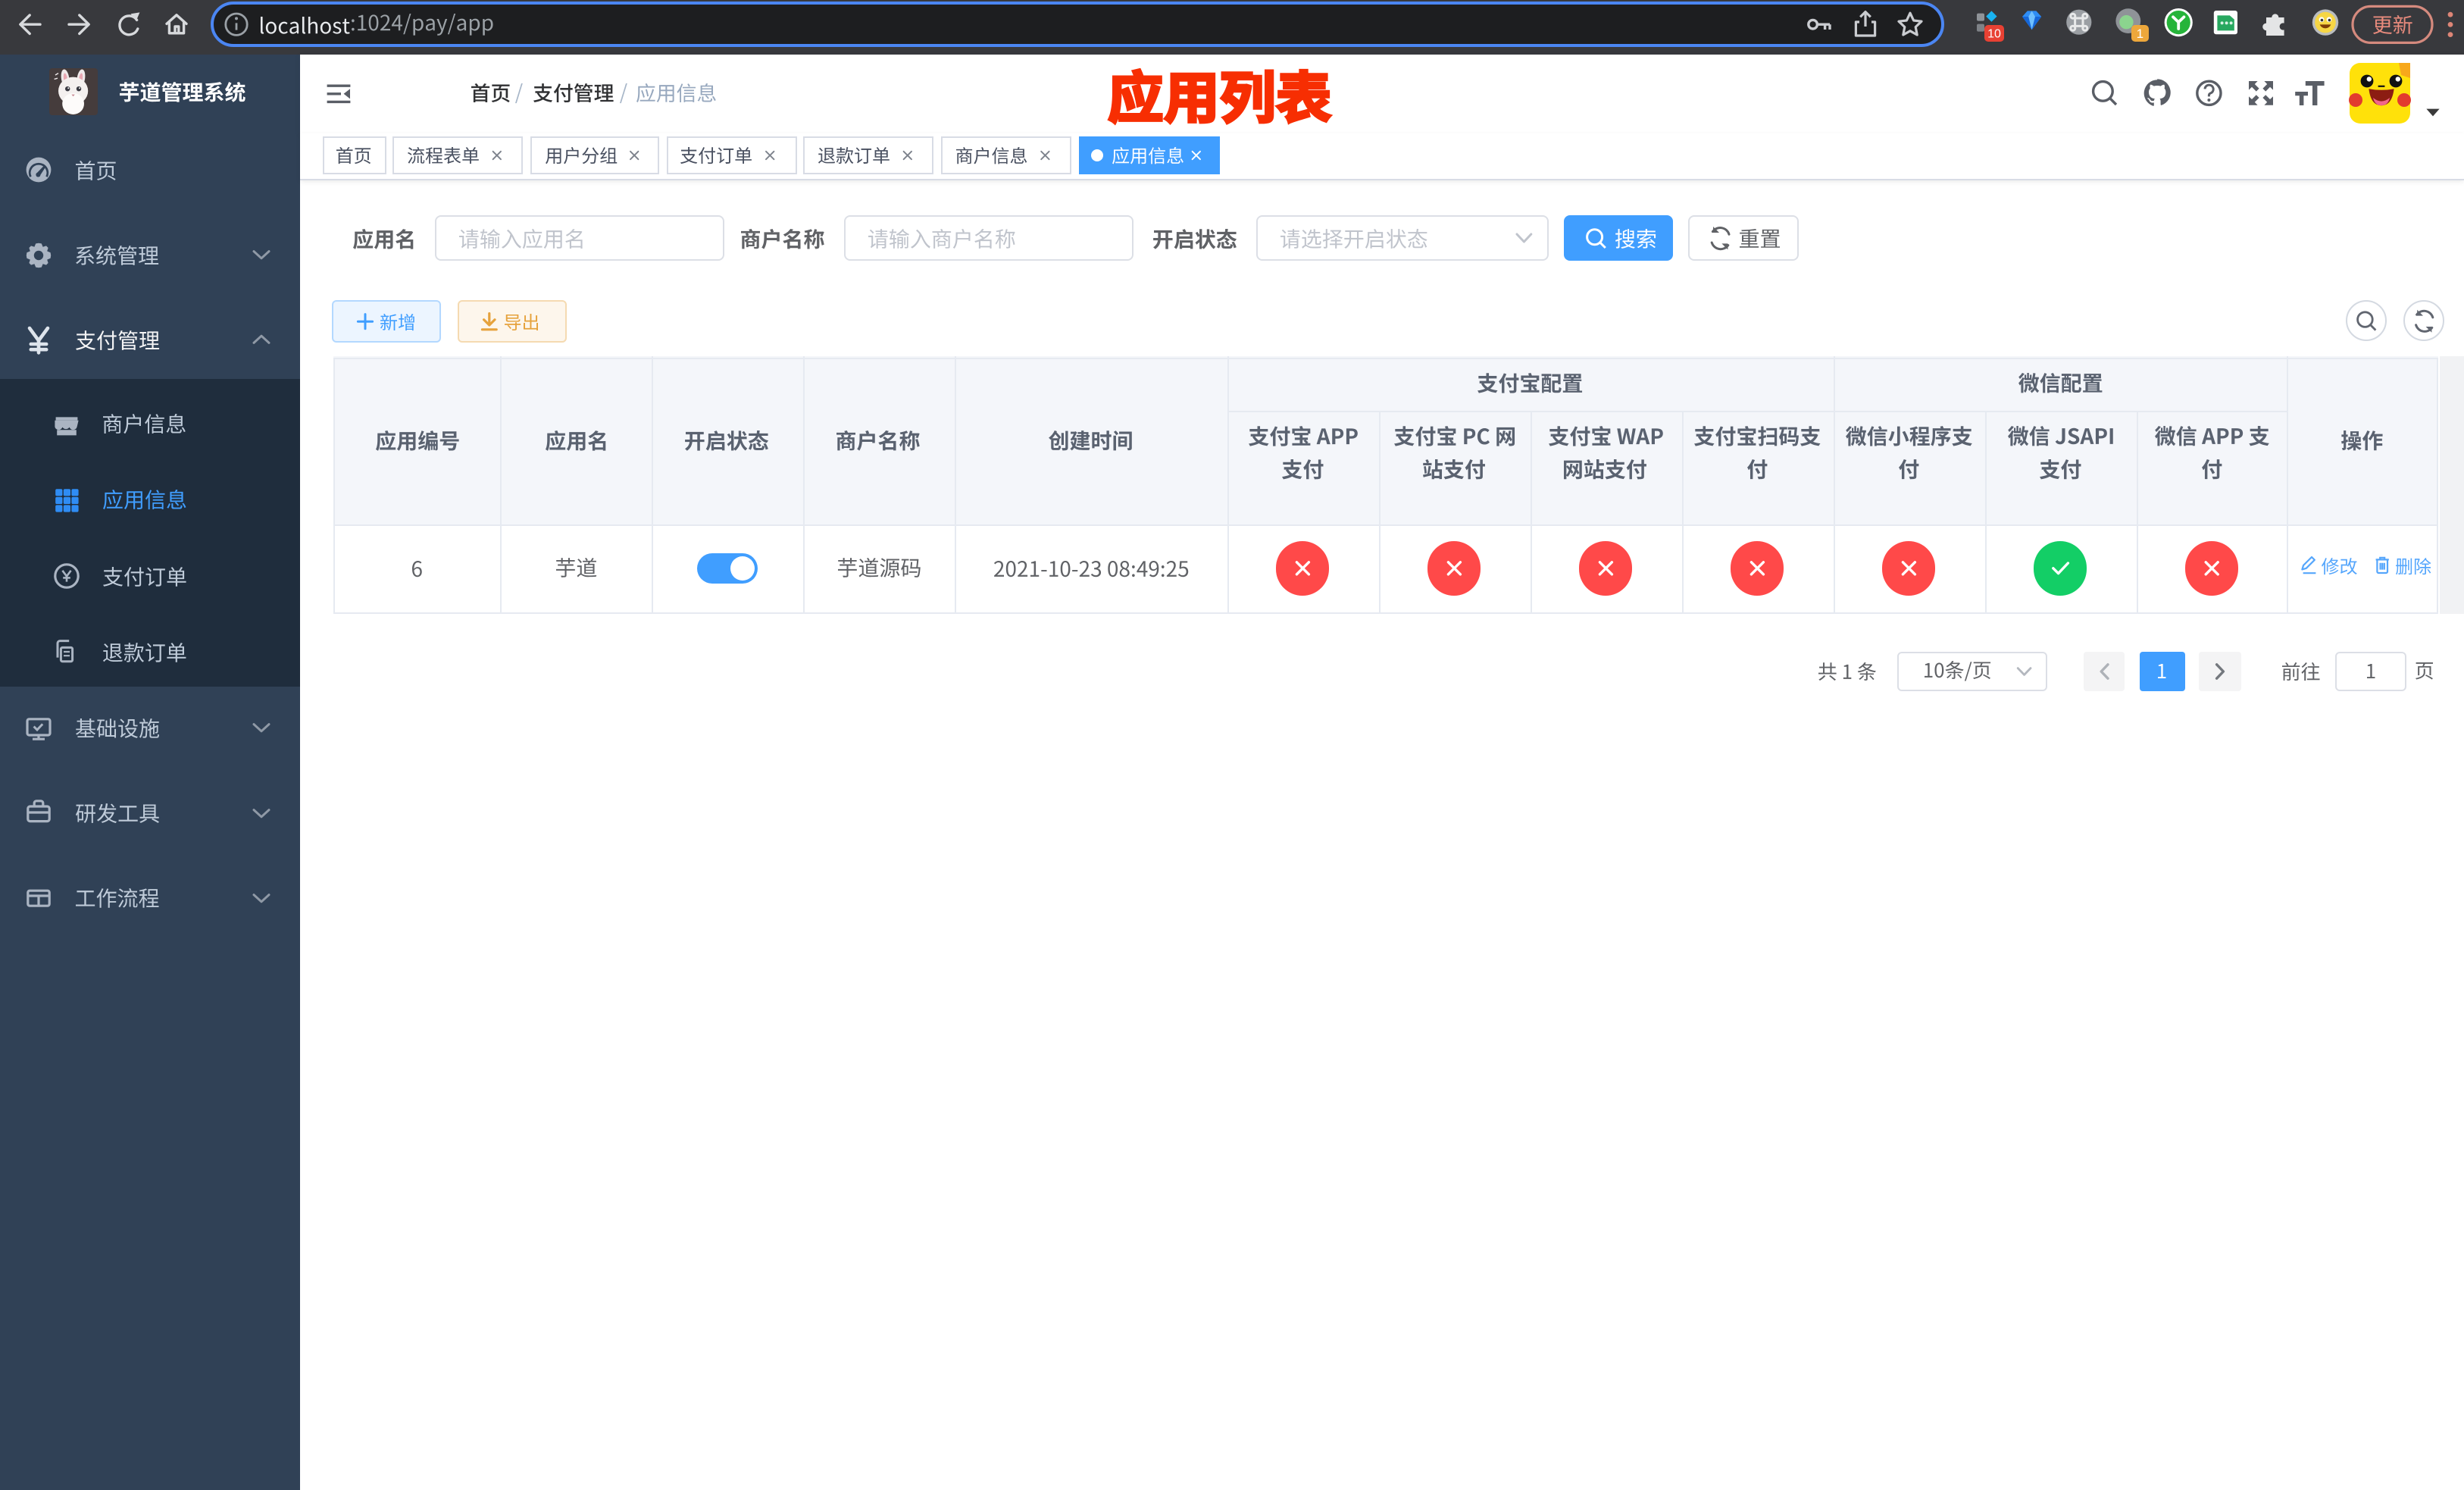 This screenshot has width=2464, height=1490. I want to click on svg-text: 10, so click(1994, 35).